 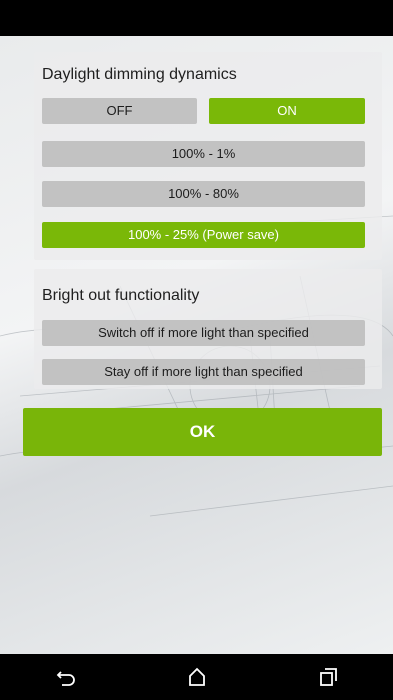 What do you see at coordinates (203, 333) in the screenshot?
I see `switch-off-button: Switch off if more light than specified` at bounding box center [203, 333].